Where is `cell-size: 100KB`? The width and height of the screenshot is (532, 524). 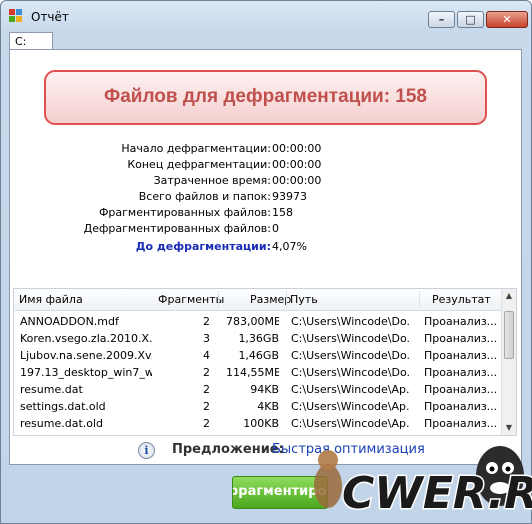 cell-size: 100KB is located at coordinates (261, 423).